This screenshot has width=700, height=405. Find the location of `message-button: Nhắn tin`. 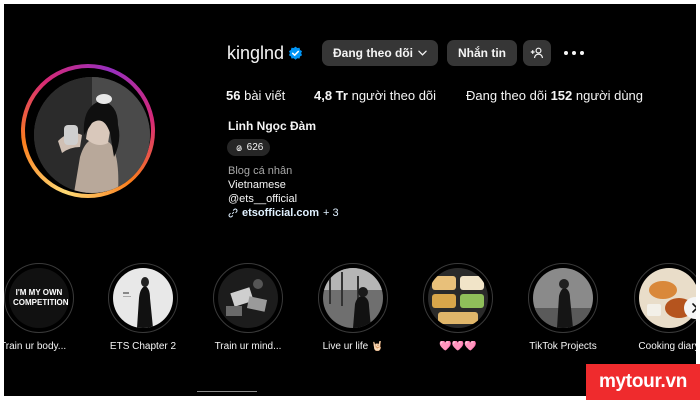

message-button: Nhắn tin is located at coordinates (482, 53).